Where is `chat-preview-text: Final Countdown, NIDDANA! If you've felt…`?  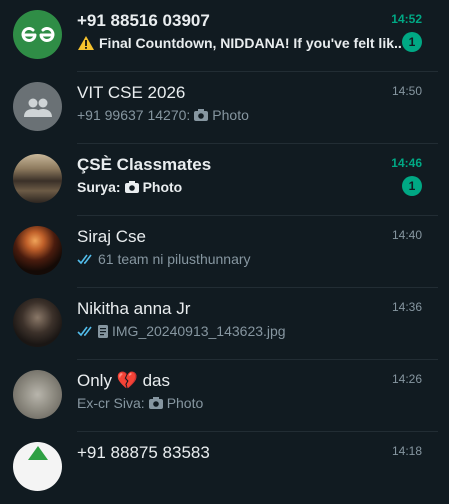
chat-preview-text: Final Countdown, NIDDANA! If you've felt… is located at coordinates (250, 43).